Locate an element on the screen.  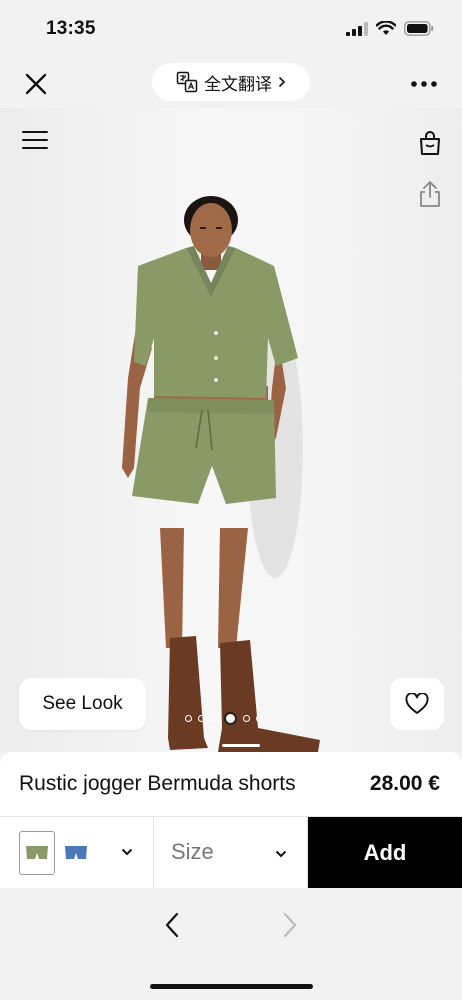
add-to-cart-button: Add is located at coordinates (385, 852).